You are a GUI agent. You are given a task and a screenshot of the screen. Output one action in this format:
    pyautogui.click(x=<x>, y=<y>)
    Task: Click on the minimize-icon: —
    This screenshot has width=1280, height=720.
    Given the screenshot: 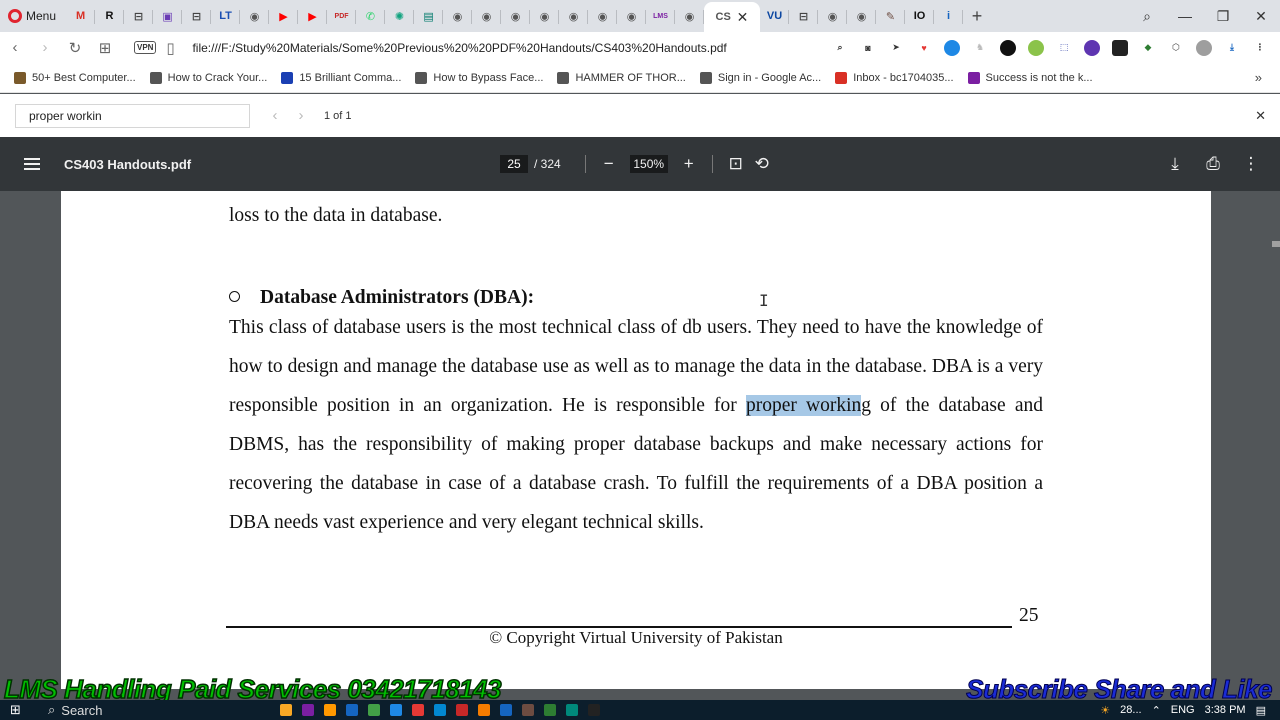 What is the action you would take?
    pyautogui.click(x=1185, y=16)
    